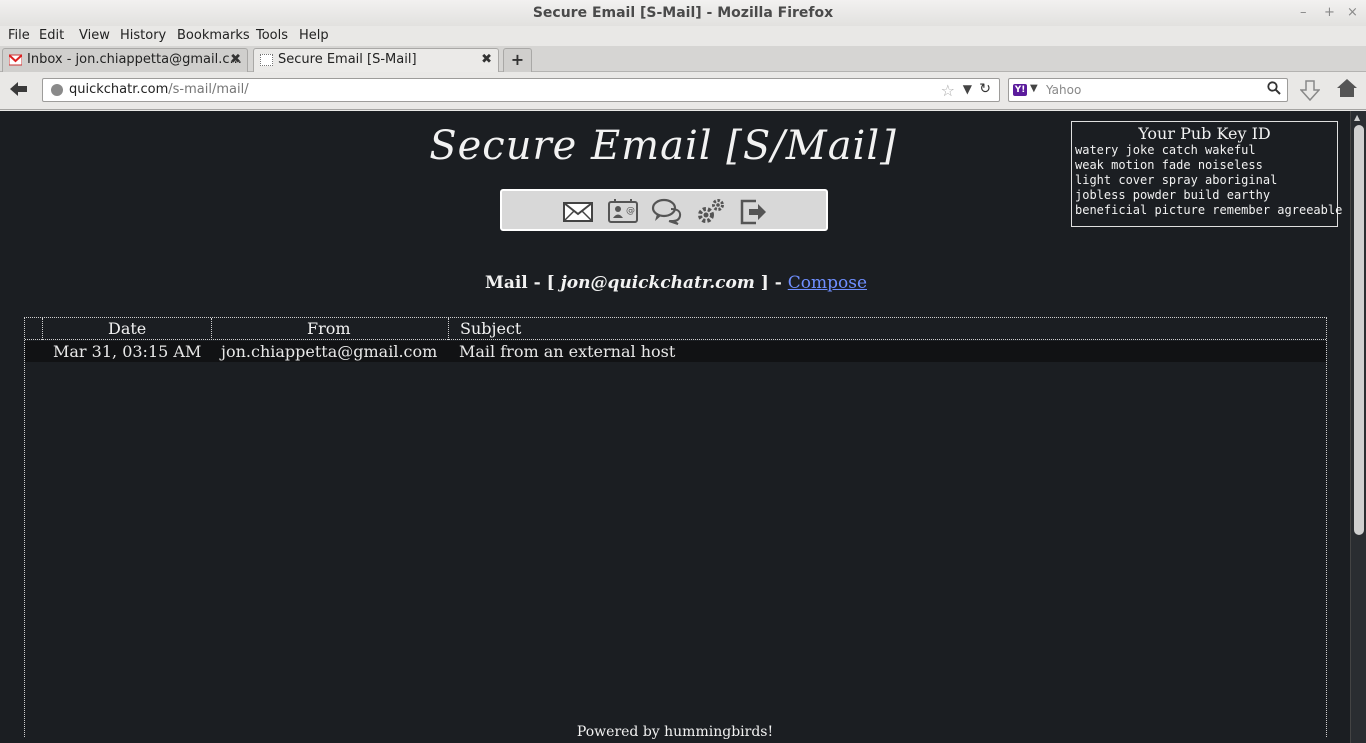  Describe the element at coordinates (51, 35) in the screenshot. I see `menu-edit: Edit` at that location.